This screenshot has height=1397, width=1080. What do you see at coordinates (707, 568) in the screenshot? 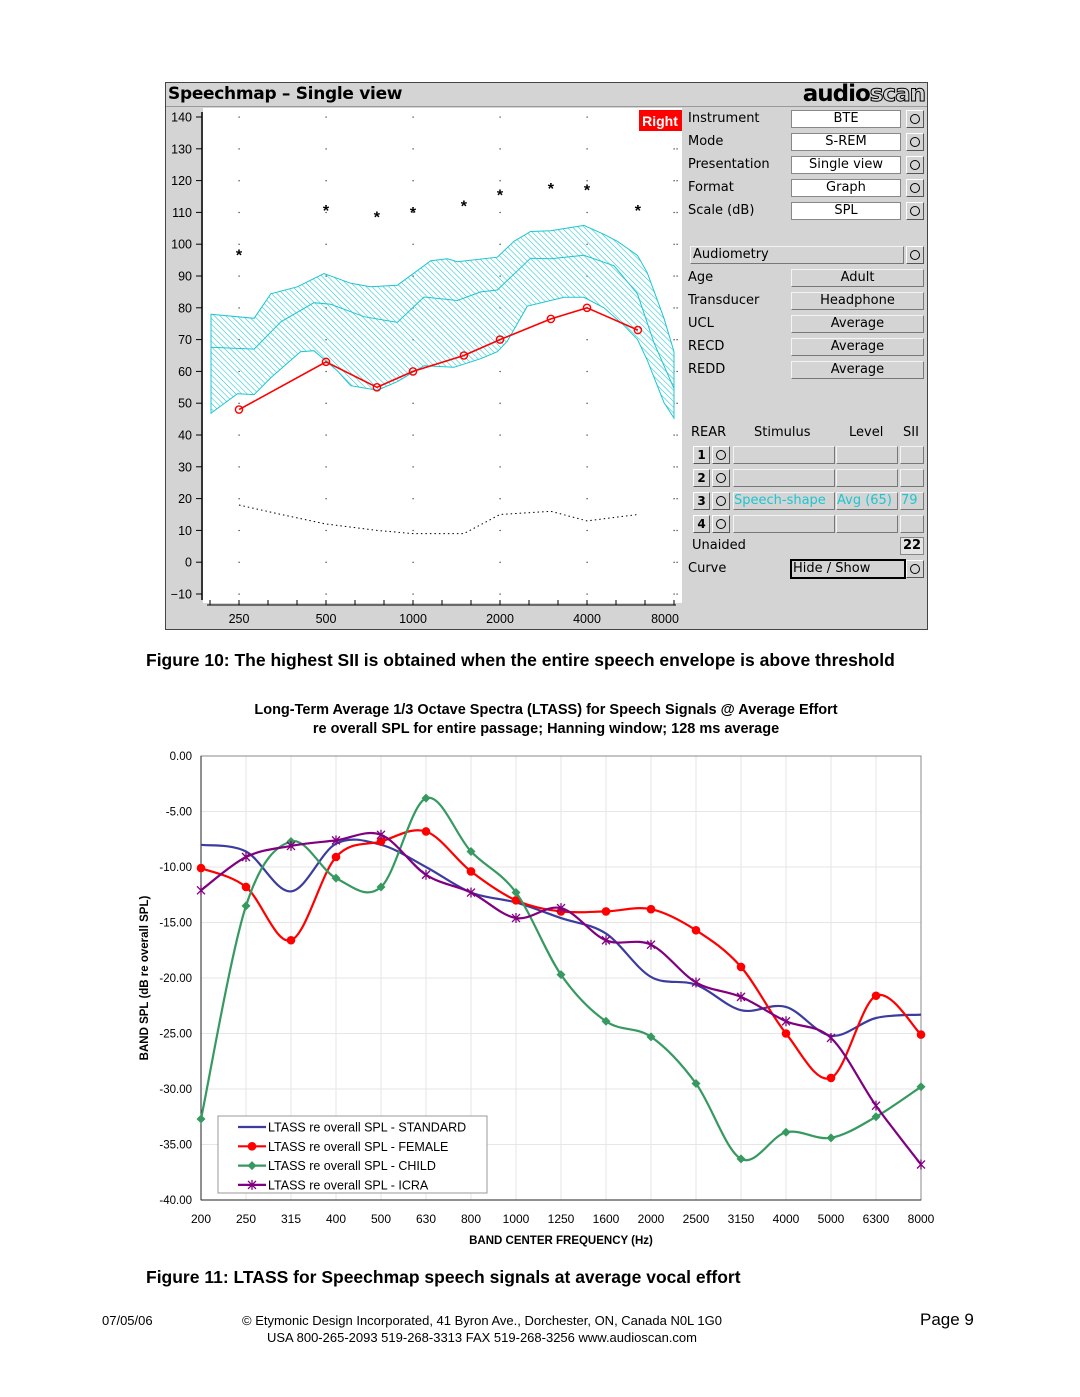
I see `curve-label: Curve` at bounding box center [707, 568].